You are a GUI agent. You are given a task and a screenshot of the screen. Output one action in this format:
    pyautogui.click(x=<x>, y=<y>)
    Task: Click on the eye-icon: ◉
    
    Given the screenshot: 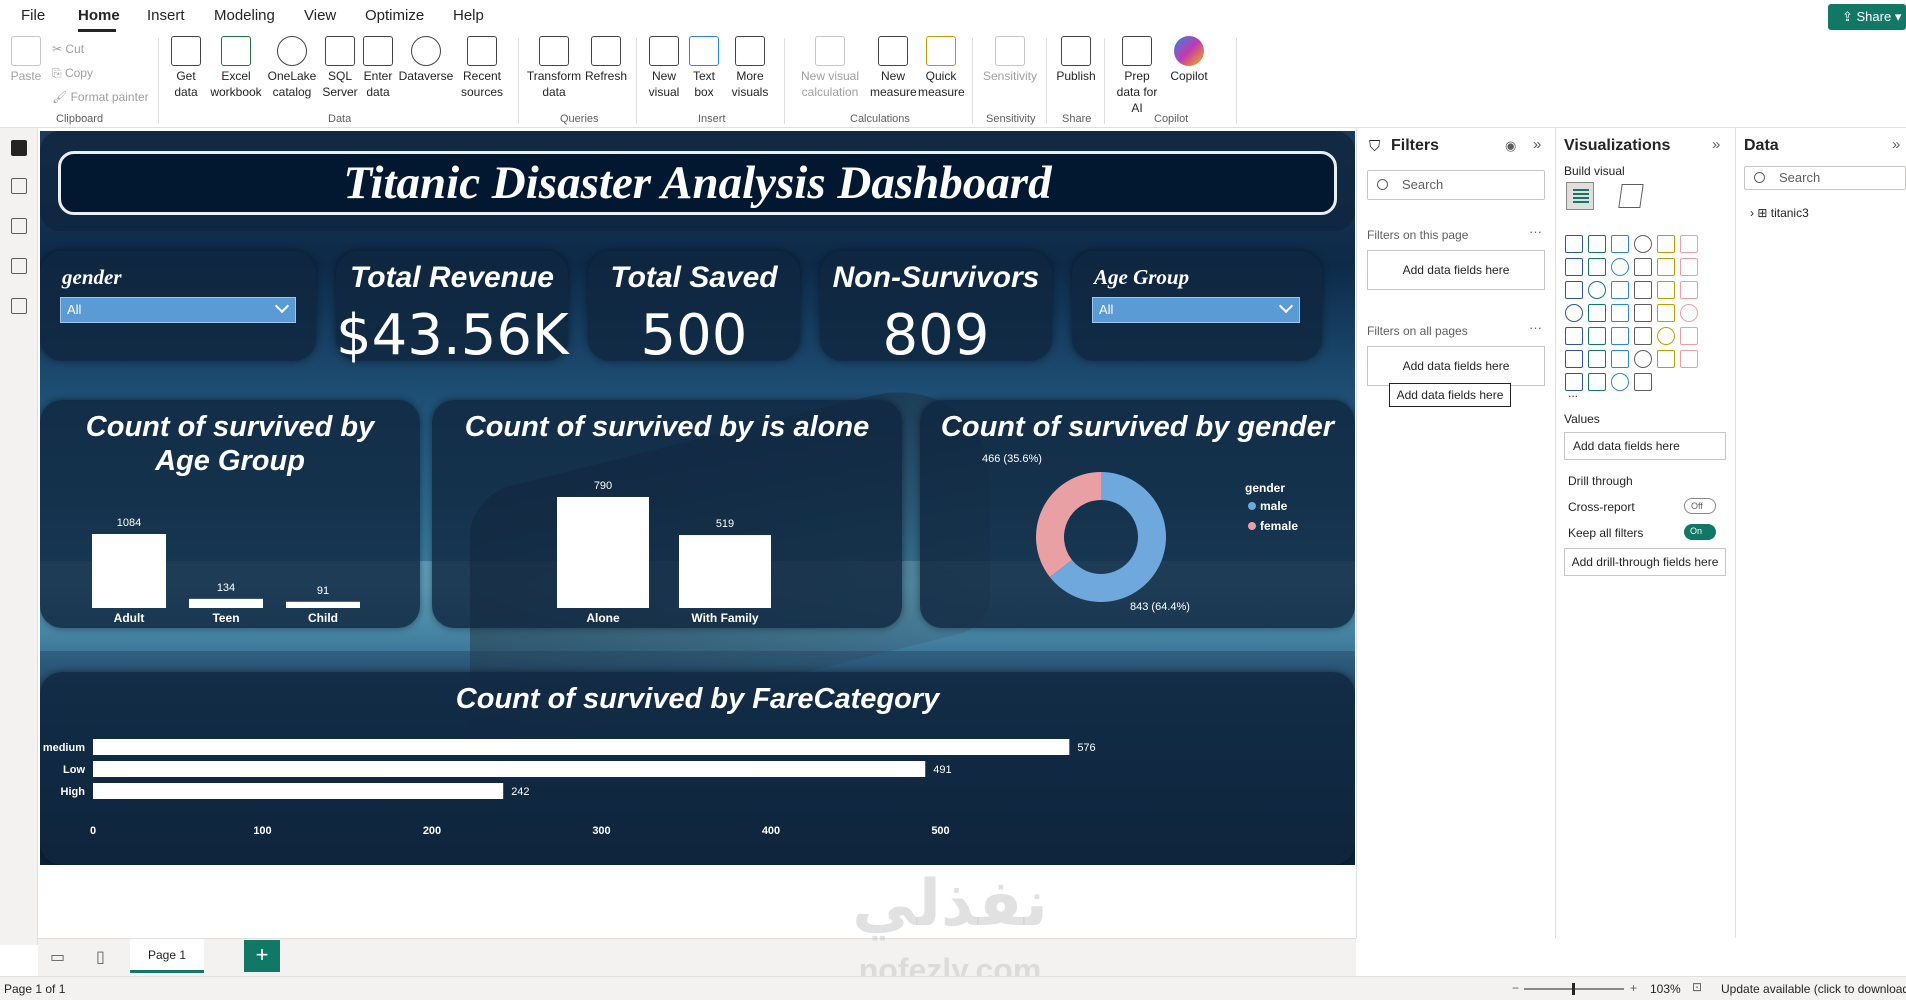 What is the action you would take?
    pyautogui.click(x=1510, y=146)
    